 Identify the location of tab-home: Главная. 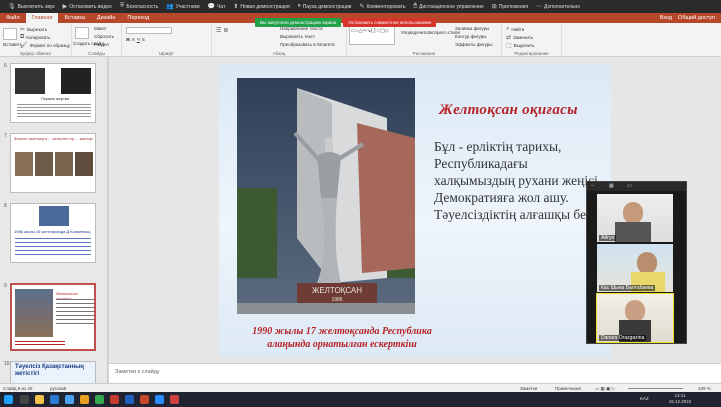
(42, 18).